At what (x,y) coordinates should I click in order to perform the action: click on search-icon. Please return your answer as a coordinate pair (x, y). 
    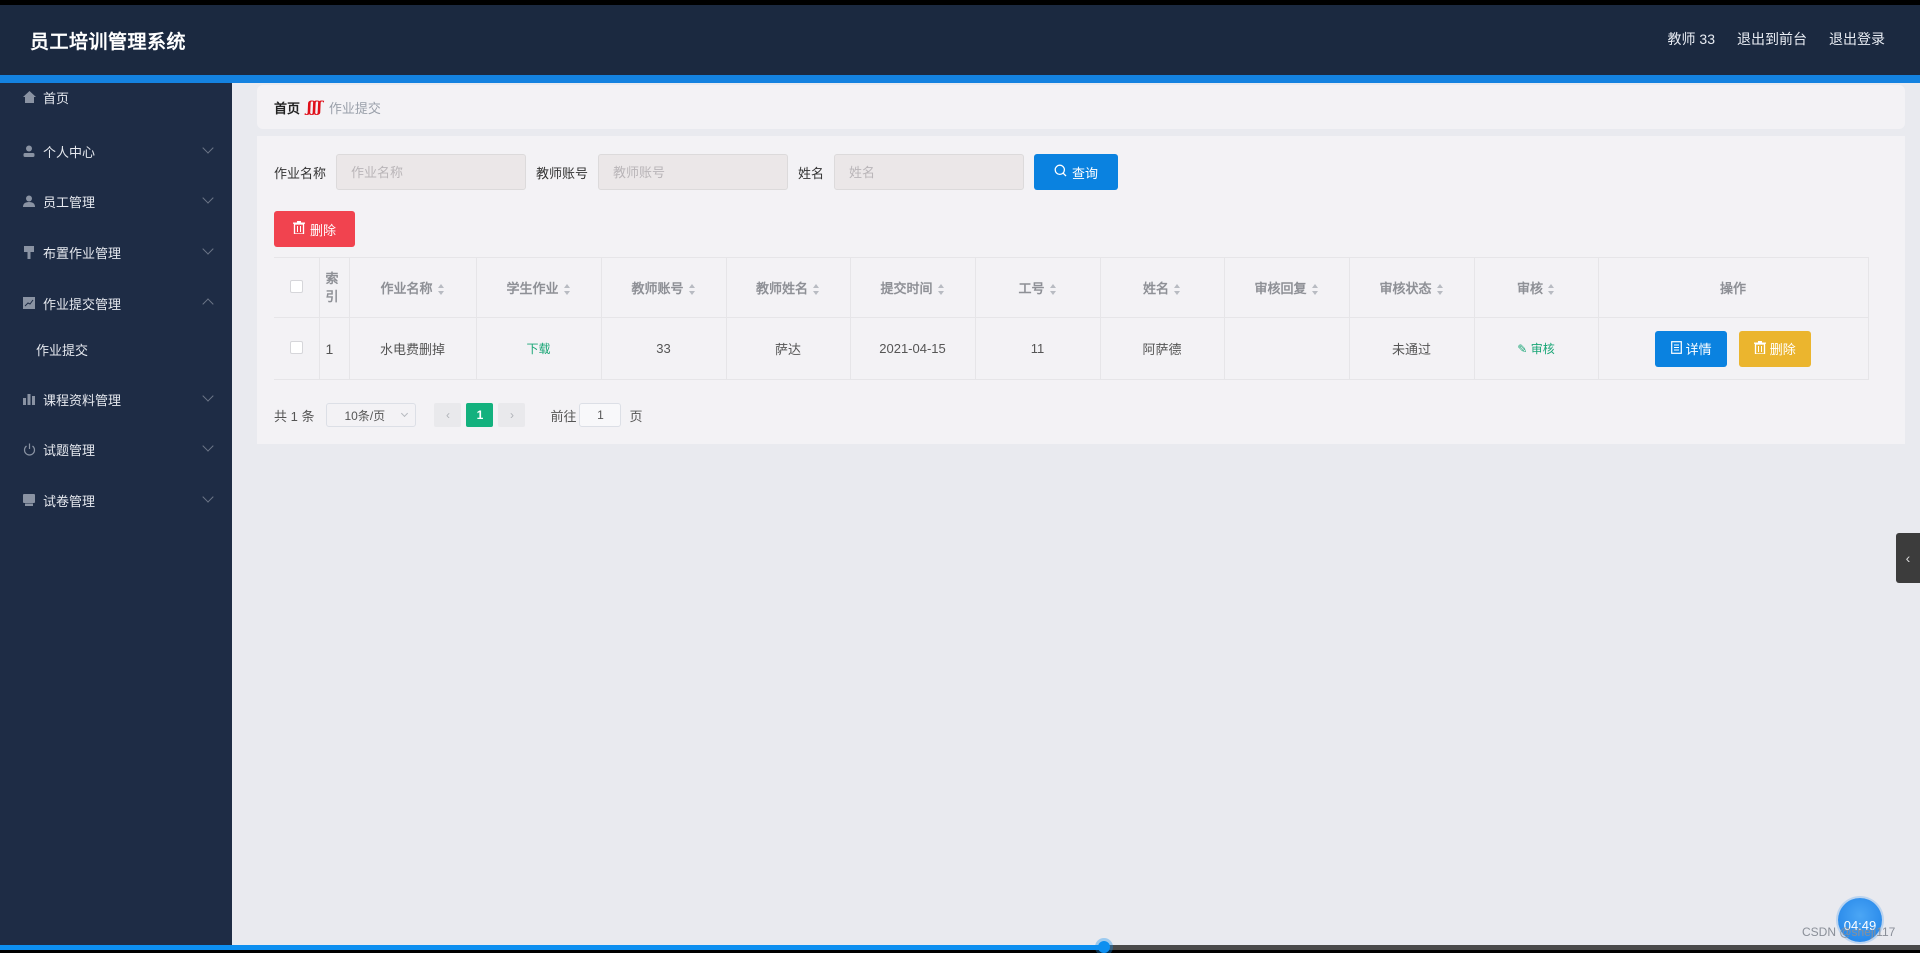
    Looking at the image, I should click on (1060, 172).